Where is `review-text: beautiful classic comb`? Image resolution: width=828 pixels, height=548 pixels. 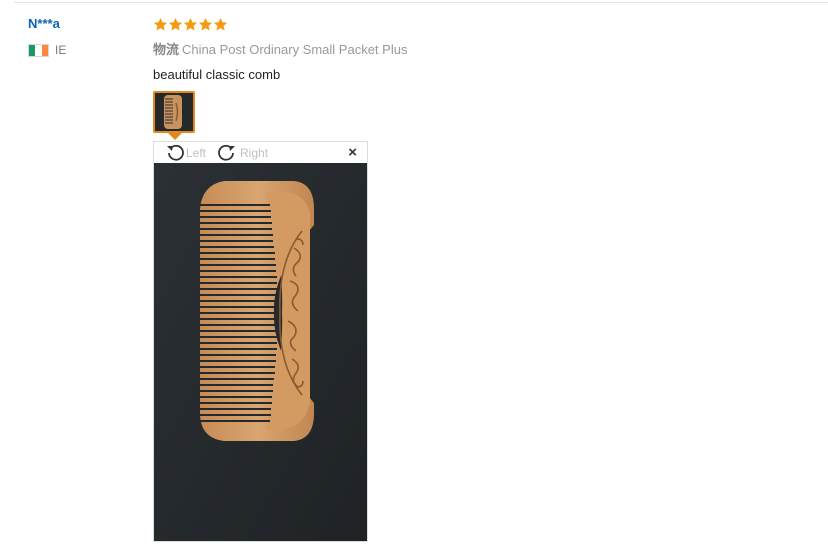
review-text: beautiful classic comb is located at coordinates (217, 74).